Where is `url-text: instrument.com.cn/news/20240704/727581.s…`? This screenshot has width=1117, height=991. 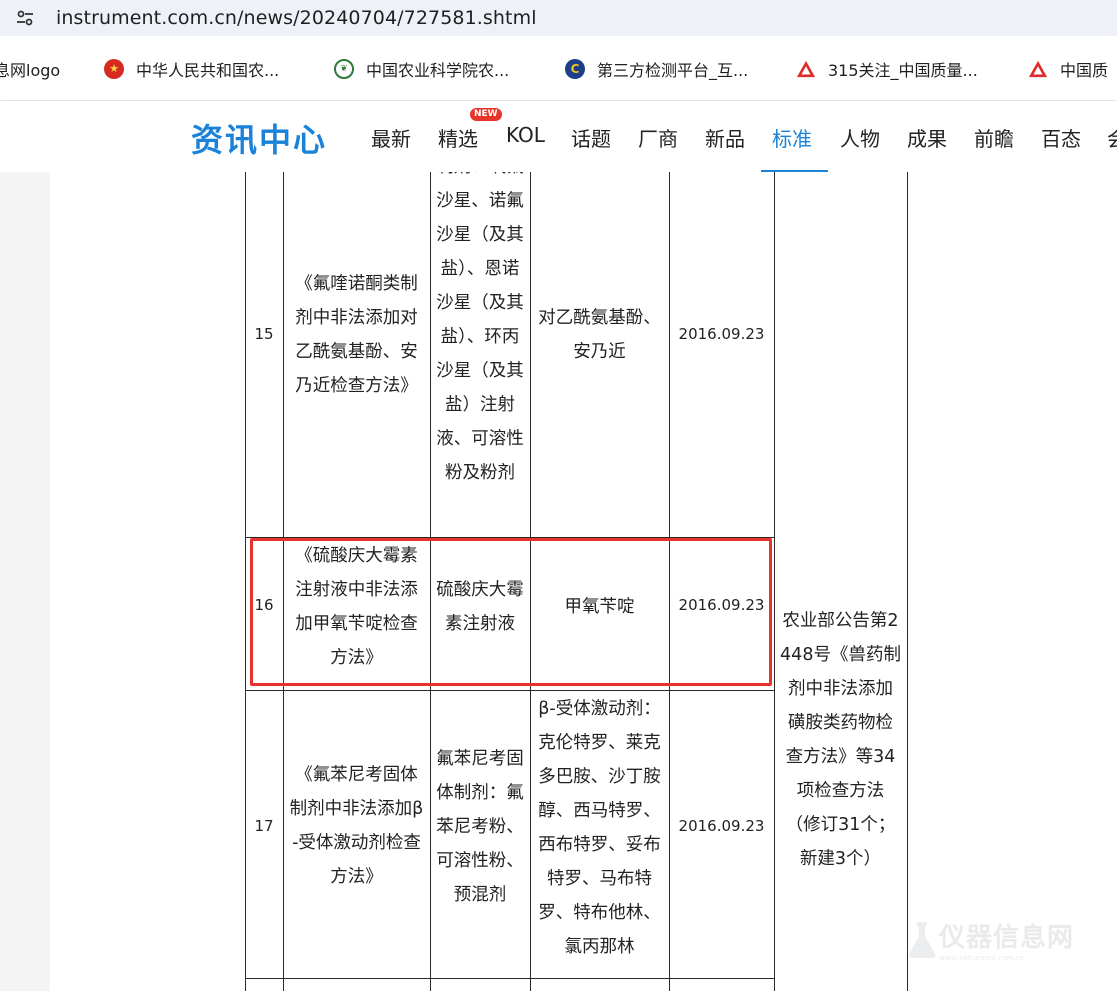 url-text: instrument.com.cn/news/20240704/727581.s… is located at coordinates (296, 18).